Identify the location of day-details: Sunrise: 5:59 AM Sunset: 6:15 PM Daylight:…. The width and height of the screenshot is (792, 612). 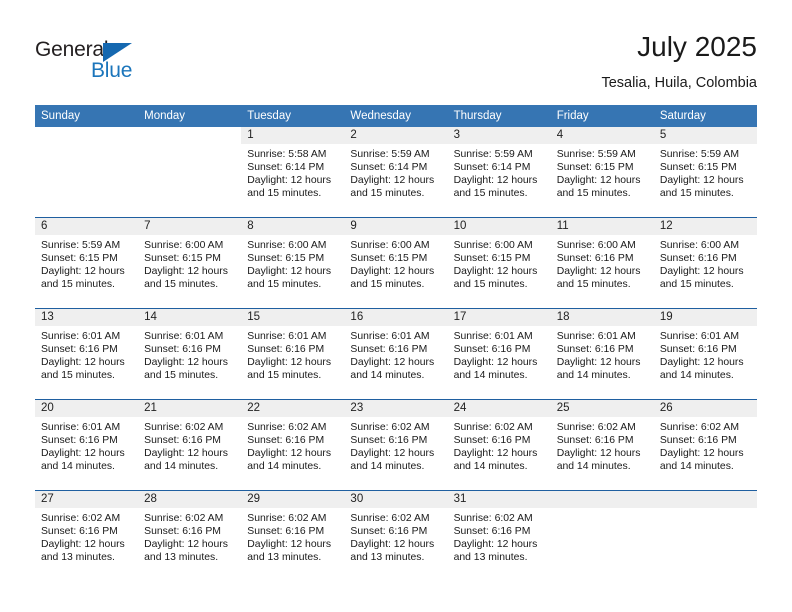
(86, 263).